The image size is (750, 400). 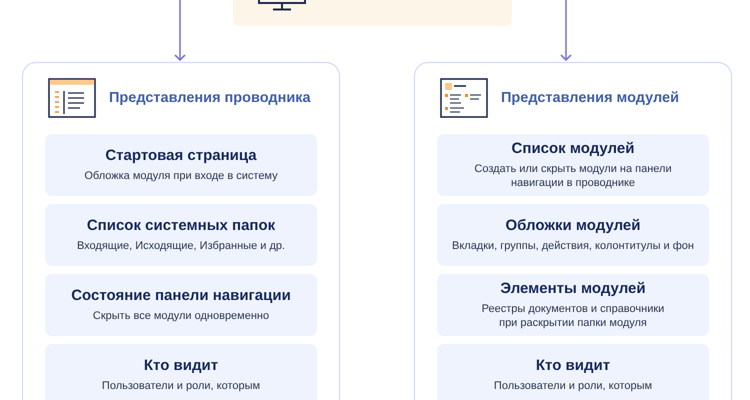 I want to click on card-title: Элементы модулей, so click(x=573, y=288).